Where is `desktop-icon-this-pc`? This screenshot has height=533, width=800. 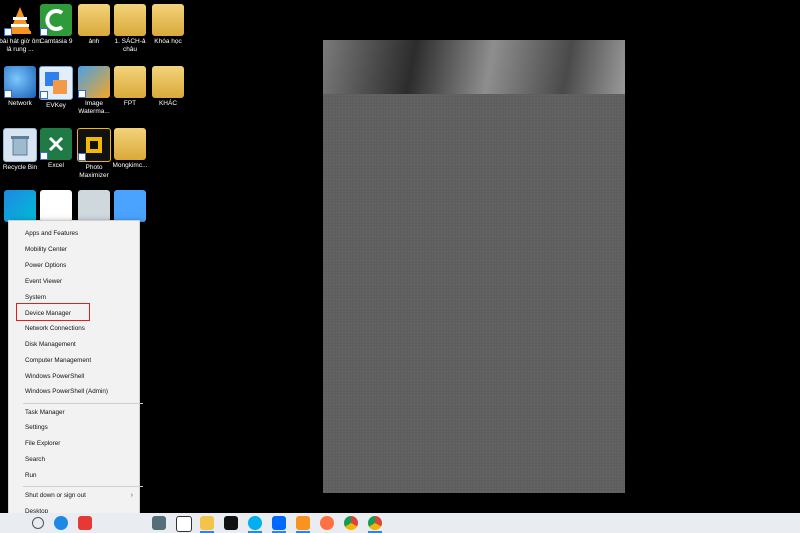 desktop-icon-this-pc is located at coordinates (130, 206).